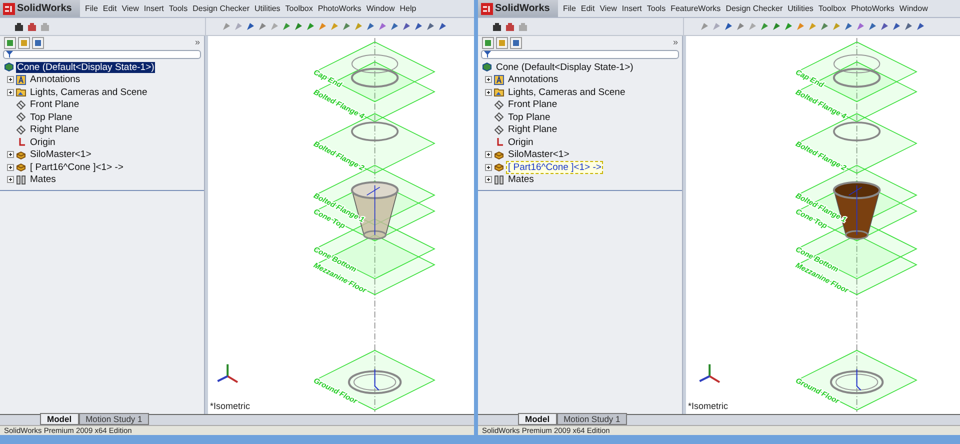  I want to click on menu-item: Help, so click(408, 8).